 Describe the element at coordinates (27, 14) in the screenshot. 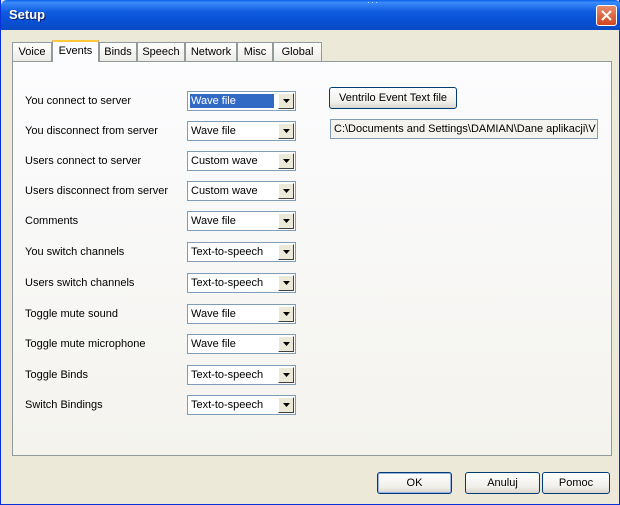

I see `window-title: Setup` at that location.